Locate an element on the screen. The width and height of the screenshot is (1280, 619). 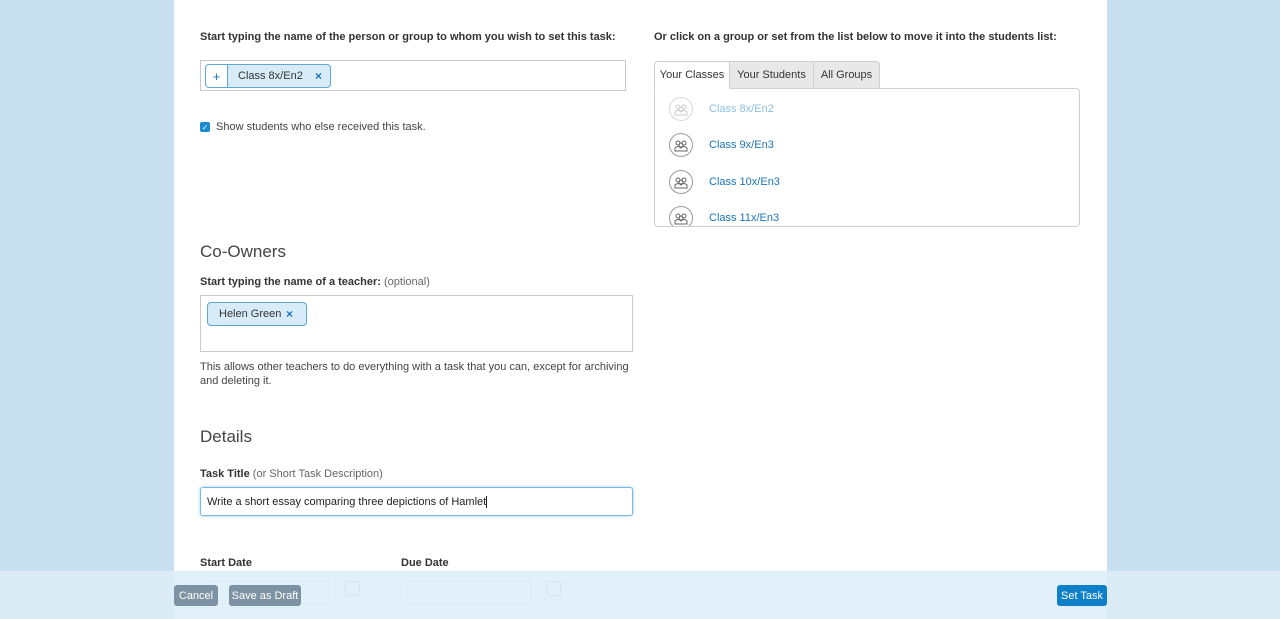
recipients-input: + Class 8x/En2 × is located at coordinates (413, 75).